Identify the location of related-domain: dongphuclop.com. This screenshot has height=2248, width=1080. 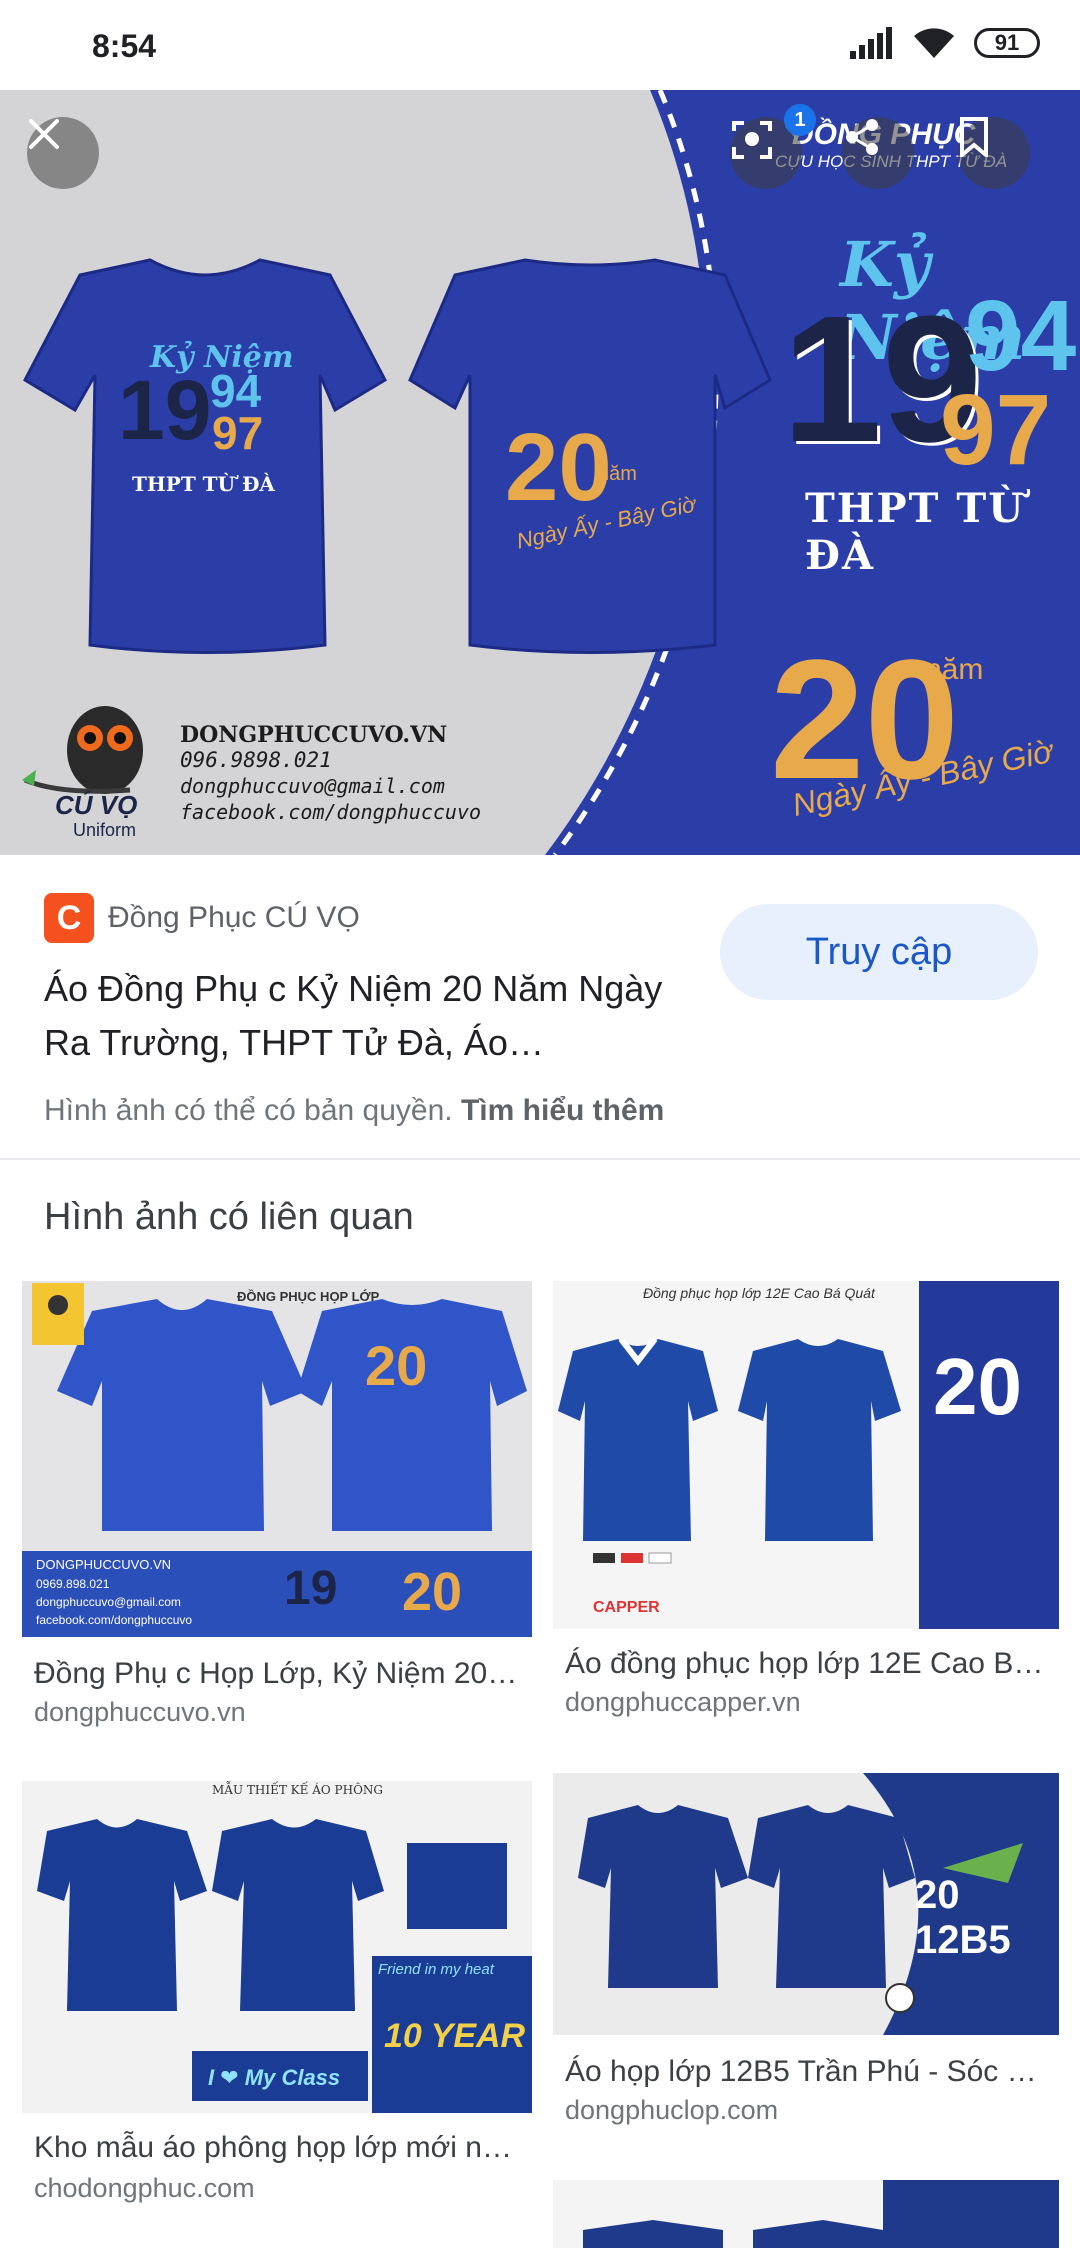
(672, 2110).